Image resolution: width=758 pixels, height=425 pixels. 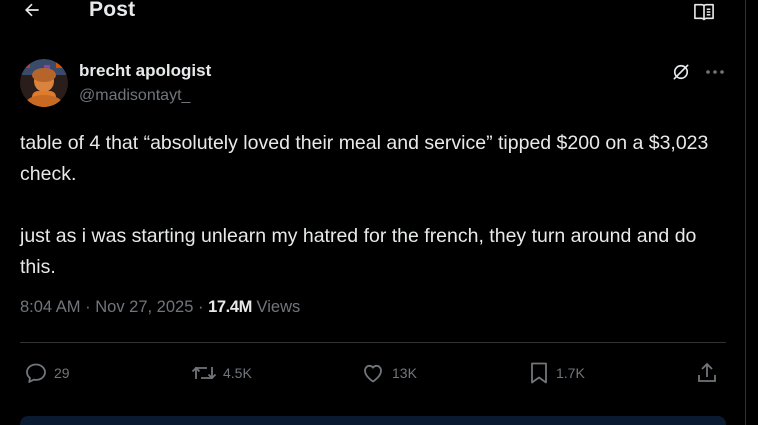 I want to click on avatar-image, so click(x=44, y=83).